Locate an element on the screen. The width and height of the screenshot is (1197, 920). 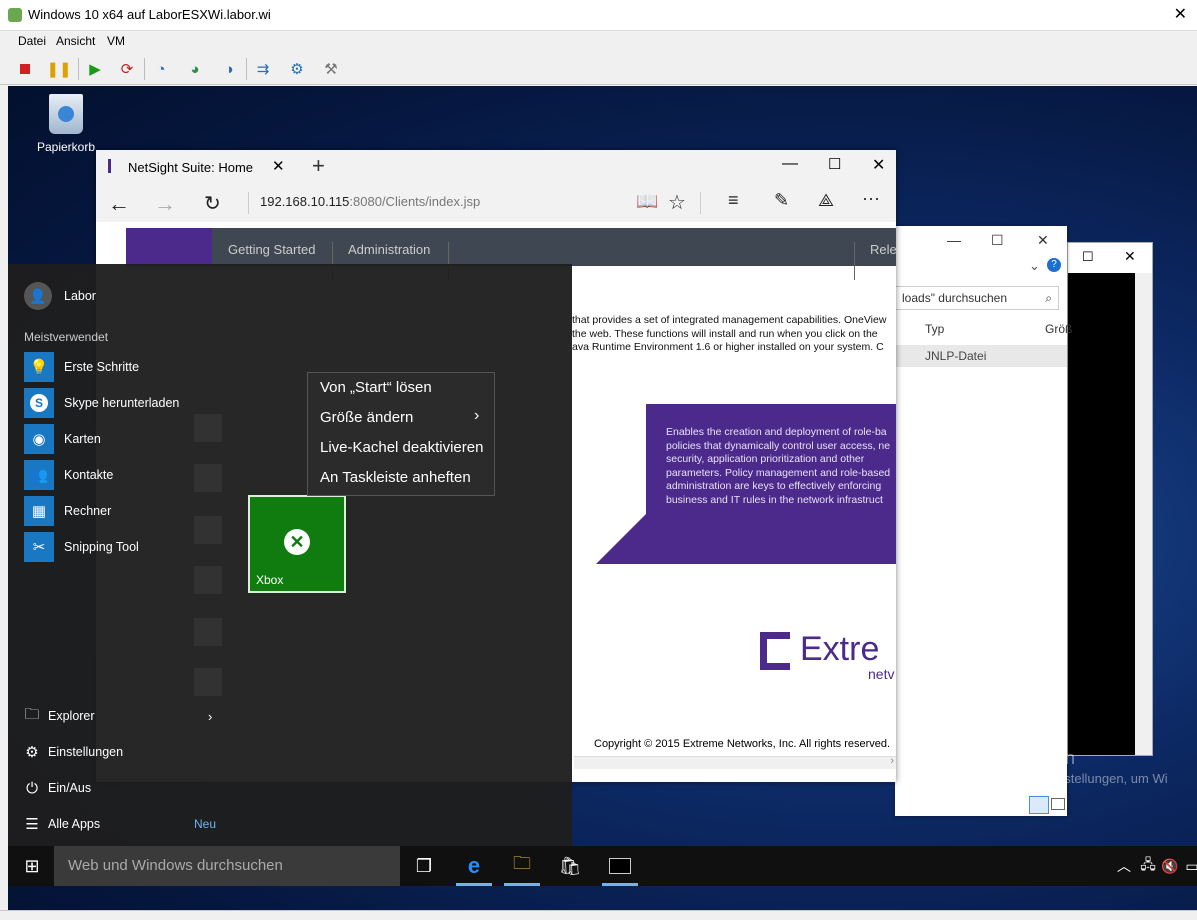
user-account: 👤 Labor is located at coordinates (60, 296).